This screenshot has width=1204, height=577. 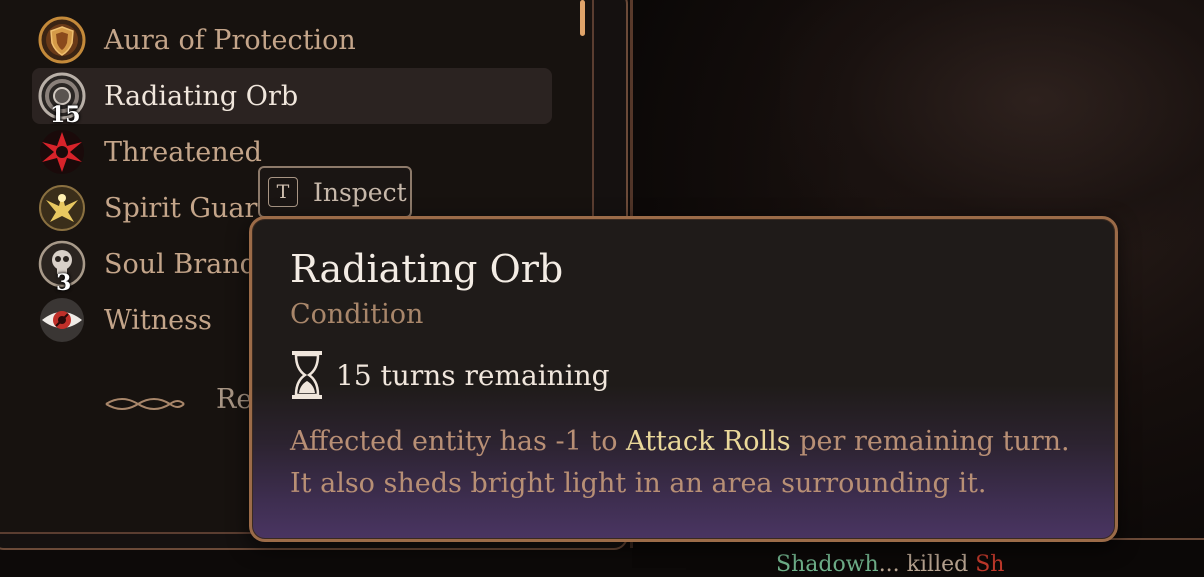 I want to click on spirit-guardians-icon, so click(x=62, y=208).